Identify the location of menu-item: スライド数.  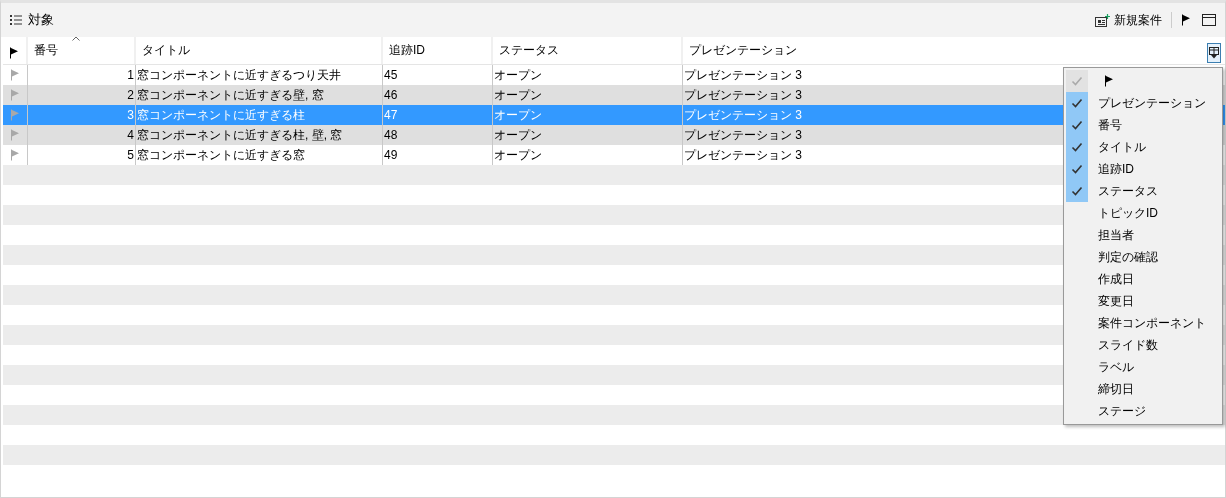
(1143, 345).